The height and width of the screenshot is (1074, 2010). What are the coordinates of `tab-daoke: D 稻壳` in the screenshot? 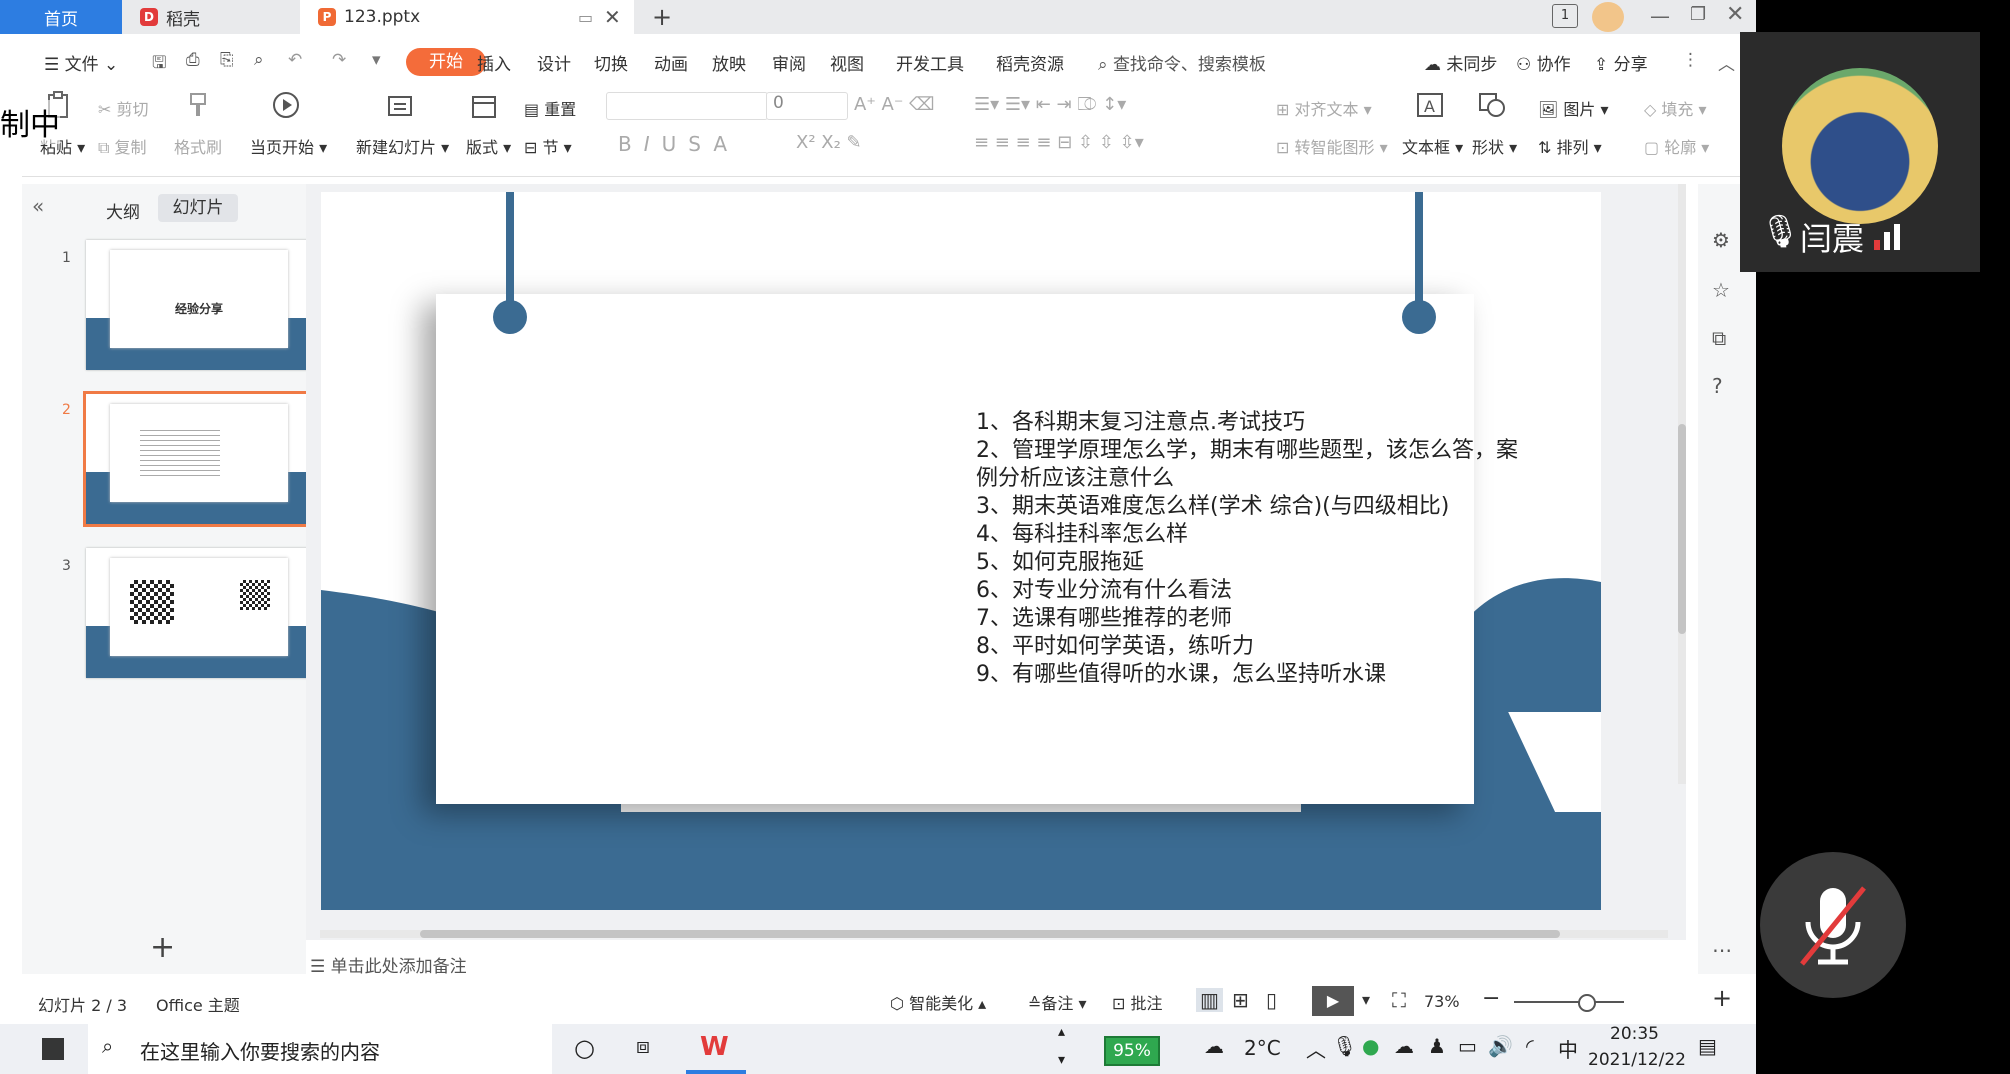 It's located at (207, 17).